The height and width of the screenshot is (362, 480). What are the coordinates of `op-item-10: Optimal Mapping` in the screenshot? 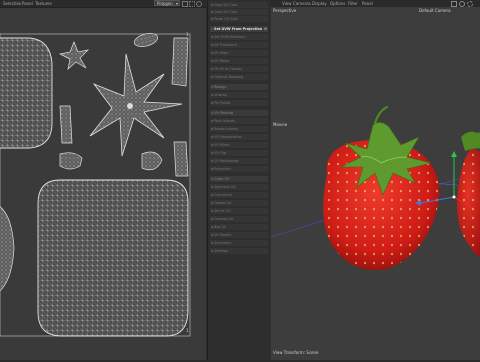 It's located at (239, 77).